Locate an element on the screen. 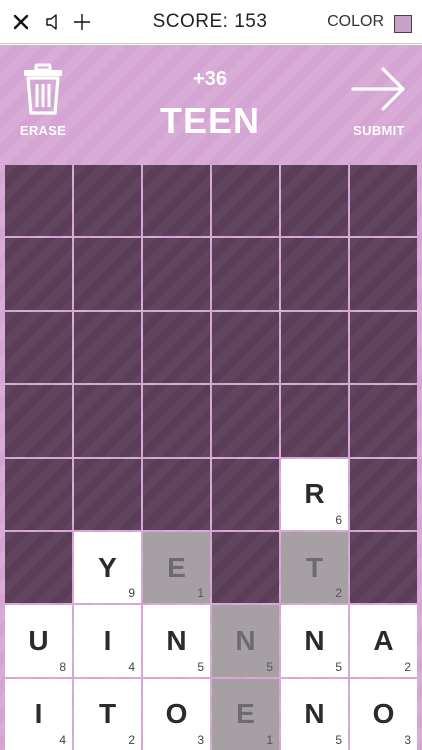 This screenshot has height=750, width=422. letter-tile: R6 is located at coordinates (314, 494).